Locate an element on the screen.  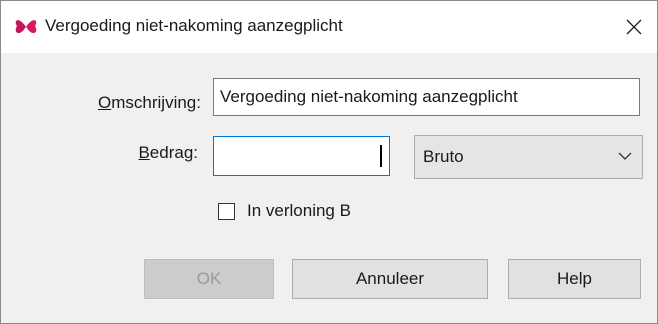
omschrijving-label-accelerator: O is located at coordinates (105, 102).